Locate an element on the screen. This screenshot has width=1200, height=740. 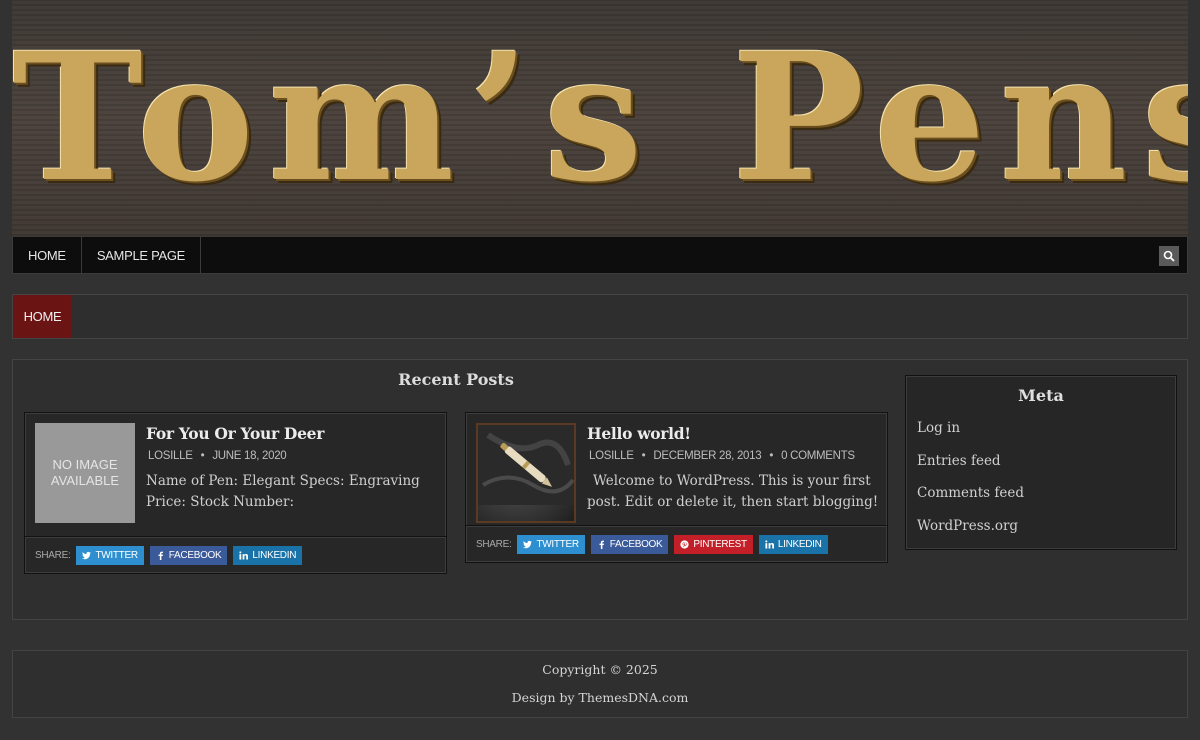
primary-nav: HOME SAMPLE PAGE is located at coordinates (600, 255).